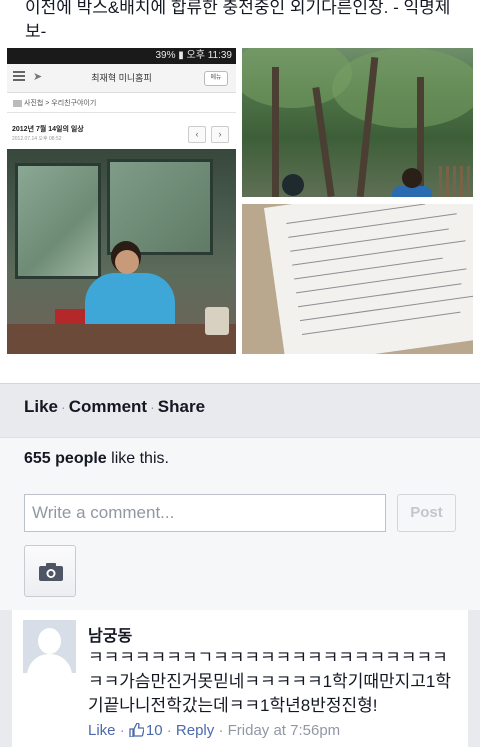 This screenshot has width=480, height=747. I want to click on phone-breadcrumb: 사진첩 > 우리친구야이기, so click(54, 103).